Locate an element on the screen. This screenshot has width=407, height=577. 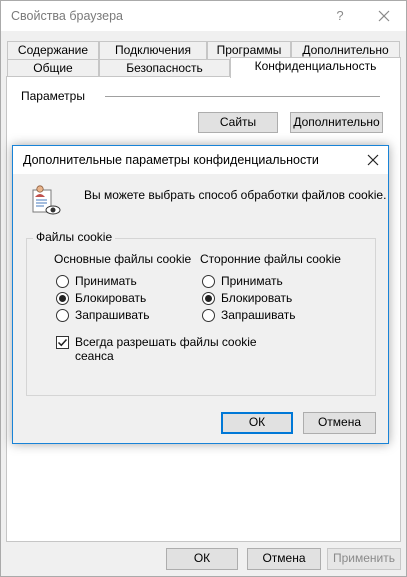
title-bar: Свойства браузера ? is located at coordinates (203, 16).